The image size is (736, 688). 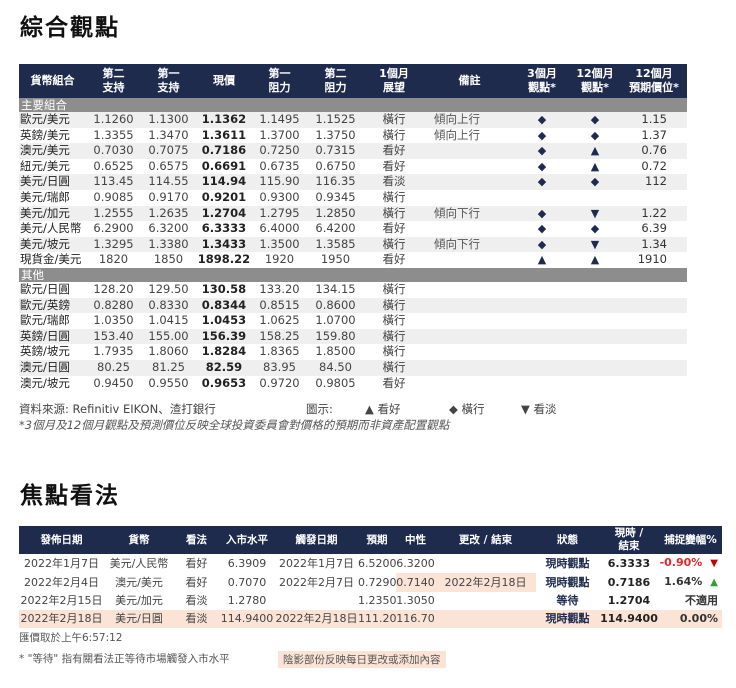 I want to click on neutral-level: 116.70, so click(x=415, y=619).